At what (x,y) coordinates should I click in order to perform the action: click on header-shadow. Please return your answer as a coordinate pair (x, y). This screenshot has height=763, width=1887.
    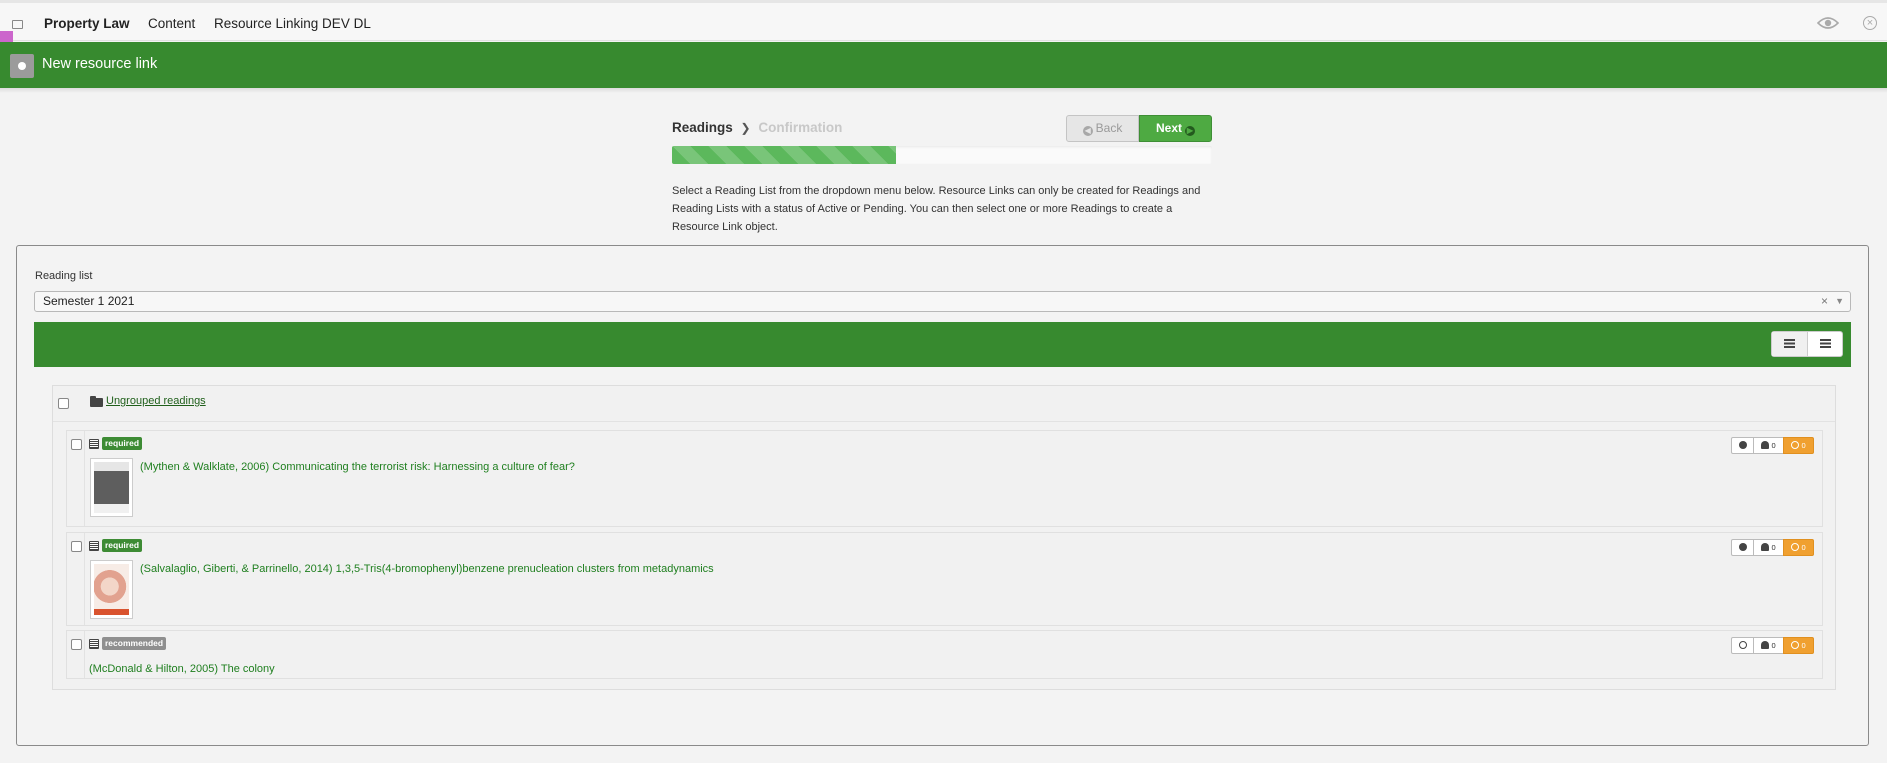
    Looking at the image, I should click on (943, 90).